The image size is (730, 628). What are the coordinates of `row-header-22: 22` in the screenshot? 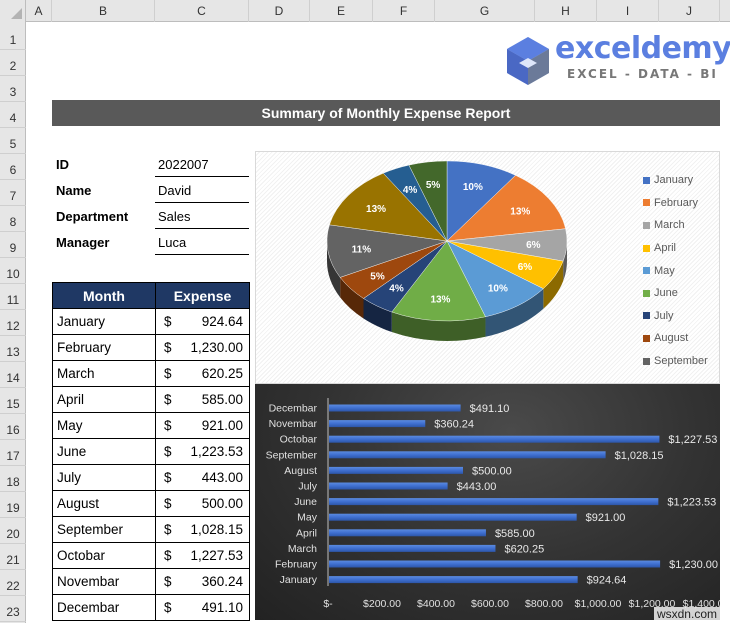 It's located at (13, 583).